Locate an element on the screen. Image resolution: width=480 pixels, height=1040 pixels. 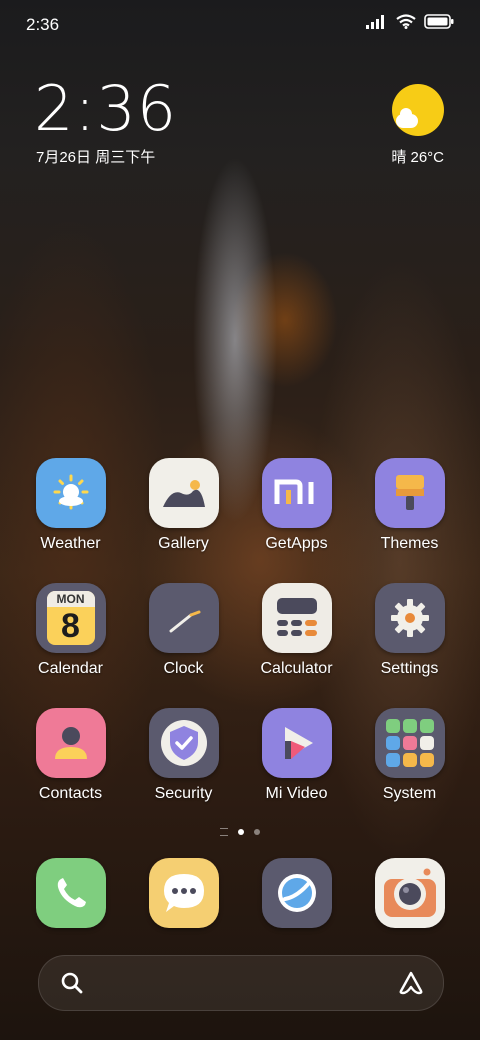
app-clock: Clock is located at coordinates (183, 645).